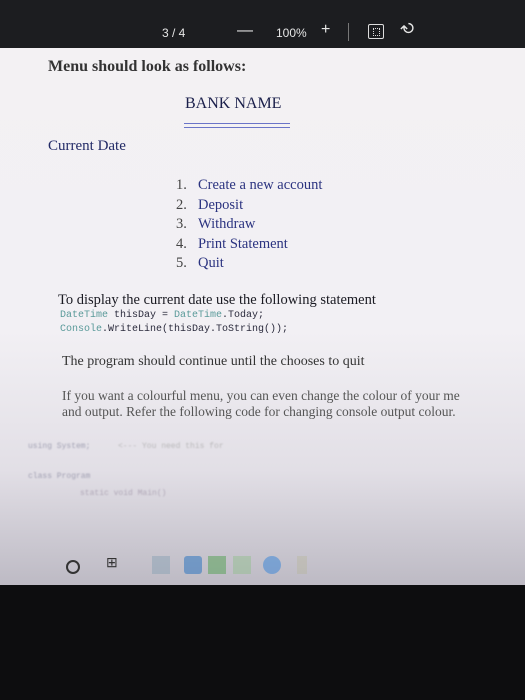  What do you see at coordinates (181, 204) in the screenshot?
I see `menu-item-number: 2.` at bounding box center [181, 204].